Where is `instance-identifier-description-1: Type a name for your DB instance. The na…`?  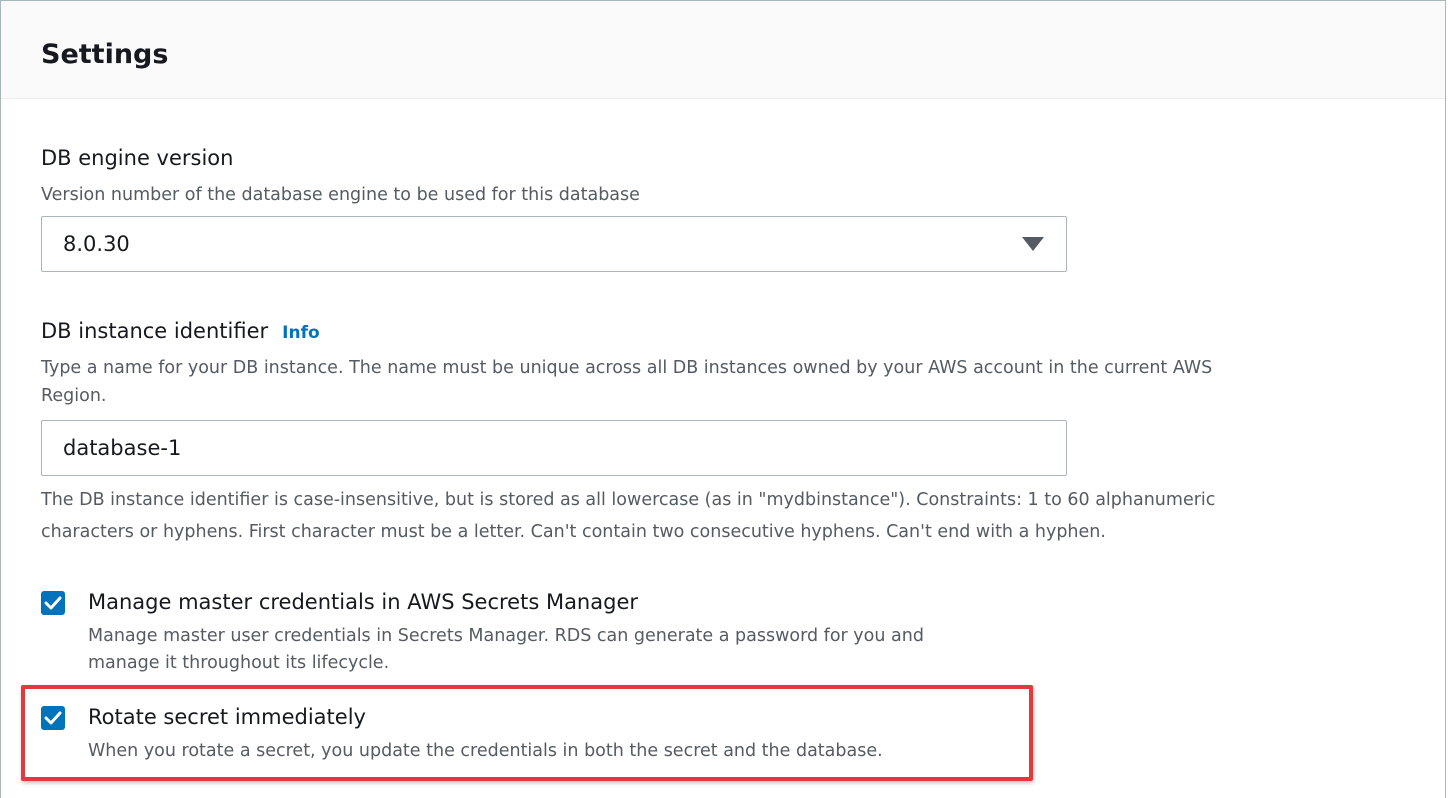 instance-identifier-description-1: Type a name for your DB instance. The na… is located at coordinates (627, 368).